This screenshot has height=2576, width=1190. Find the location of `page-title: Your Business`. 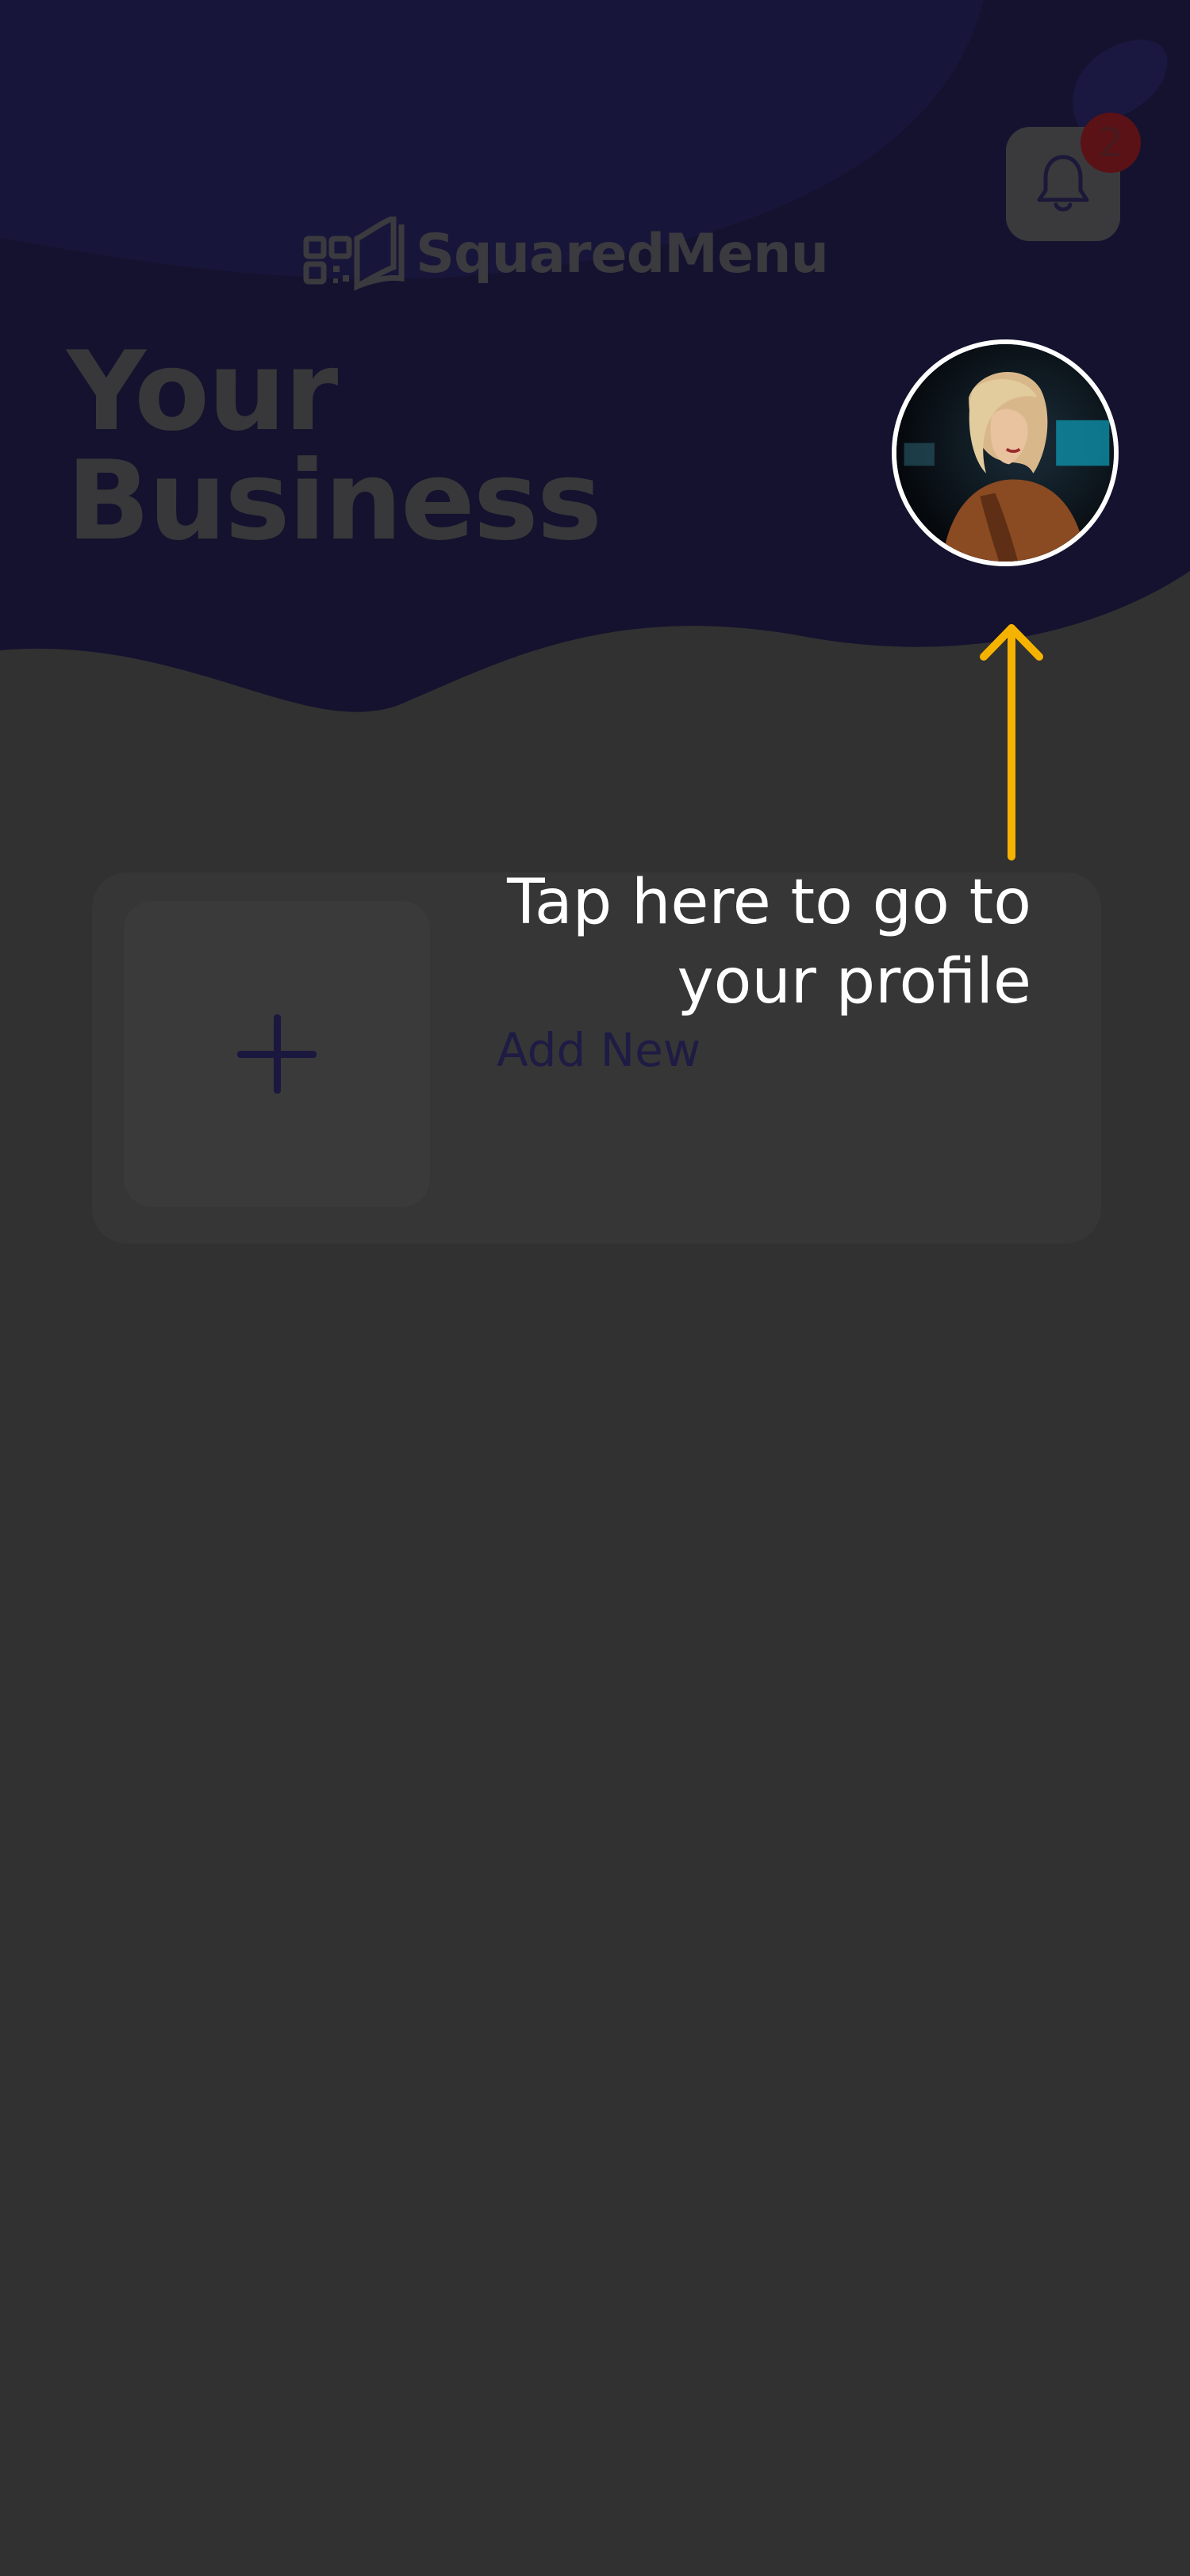

page-title: Your Business is located at coordinates (334, 447).